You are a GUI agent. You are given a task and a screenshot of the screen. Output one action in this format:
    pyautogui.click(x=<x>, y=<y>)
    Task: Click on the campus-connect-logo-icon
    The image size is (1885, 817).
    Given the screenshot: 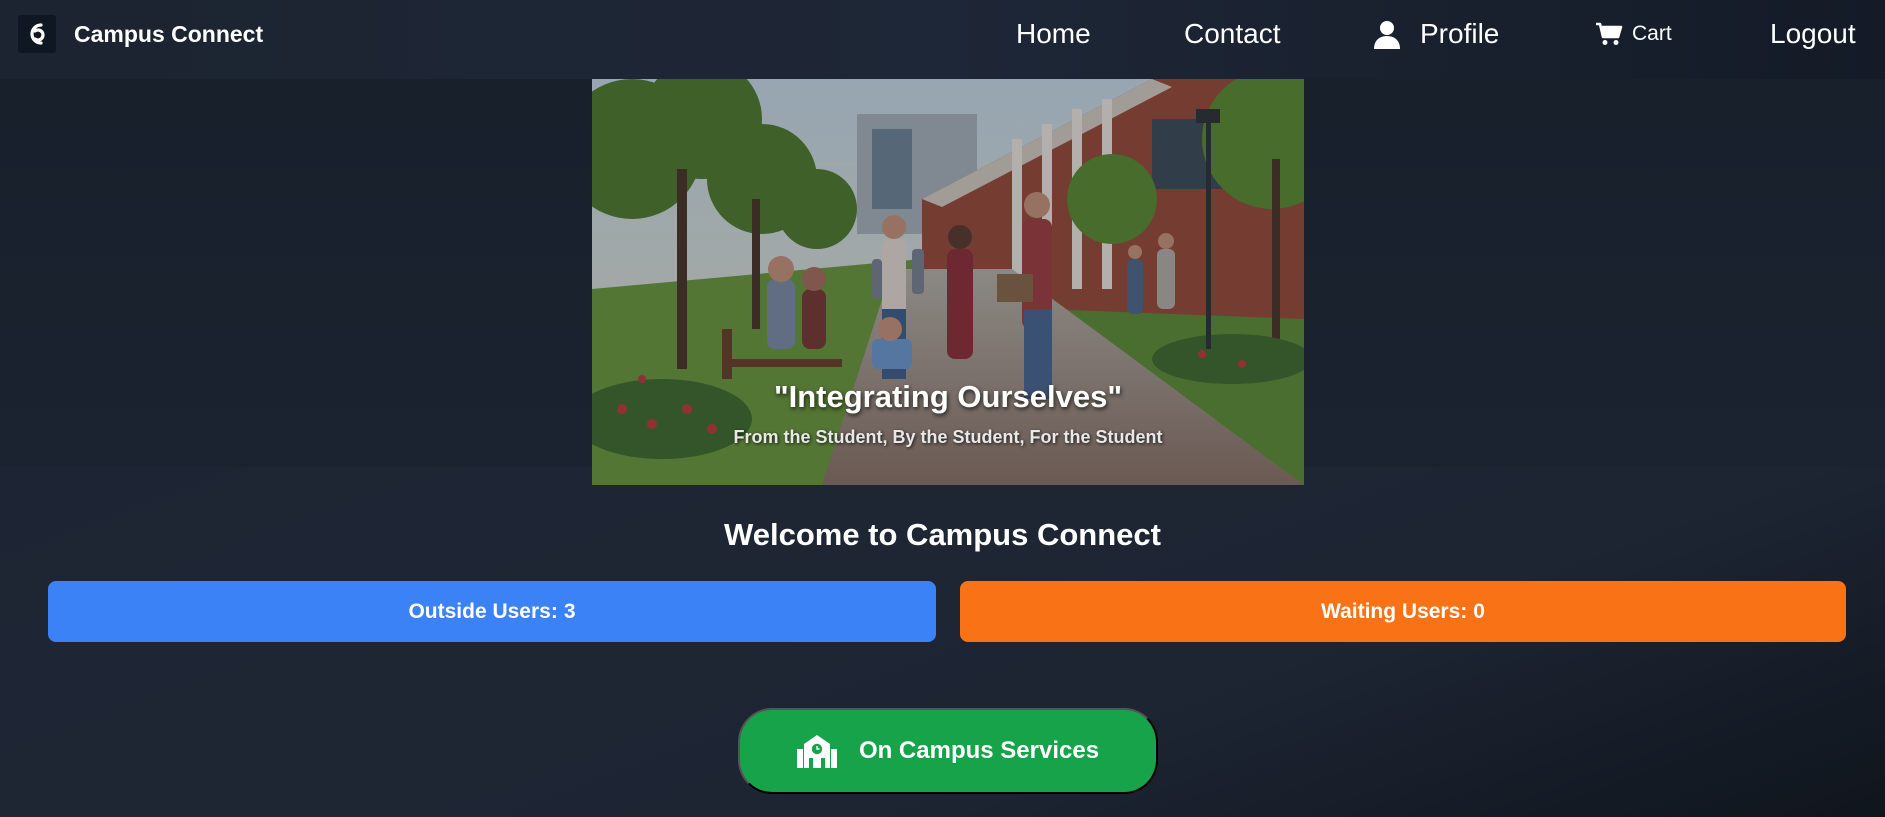 What is the action you would take?
    pyautogui.click(x=37, y=34)
    